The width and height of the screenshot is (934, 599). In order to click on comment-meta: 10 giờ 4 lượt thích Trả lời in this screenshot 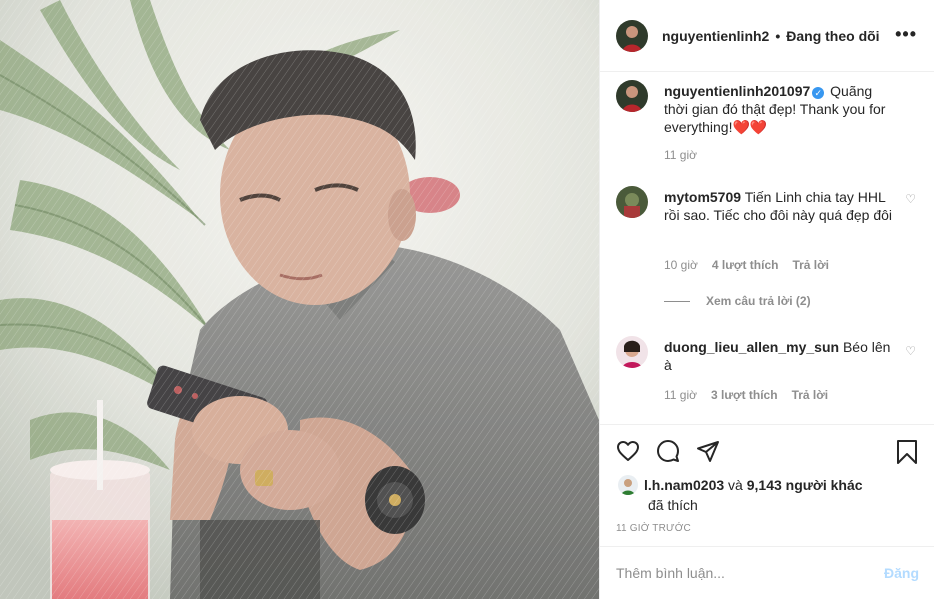, I will do `click(746, 265)`.